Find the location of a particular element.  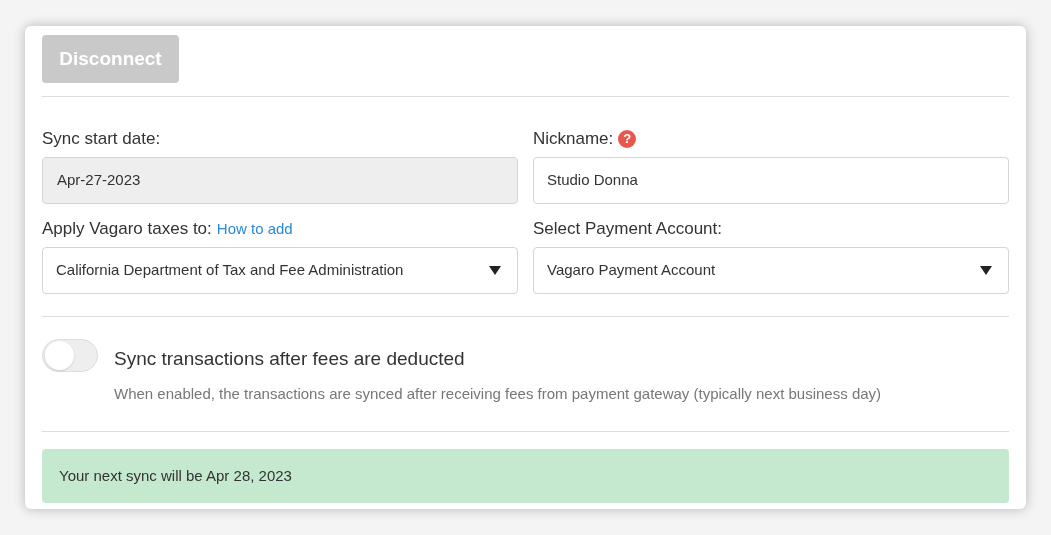

toggle-switch is located at coordinates (70, 355).